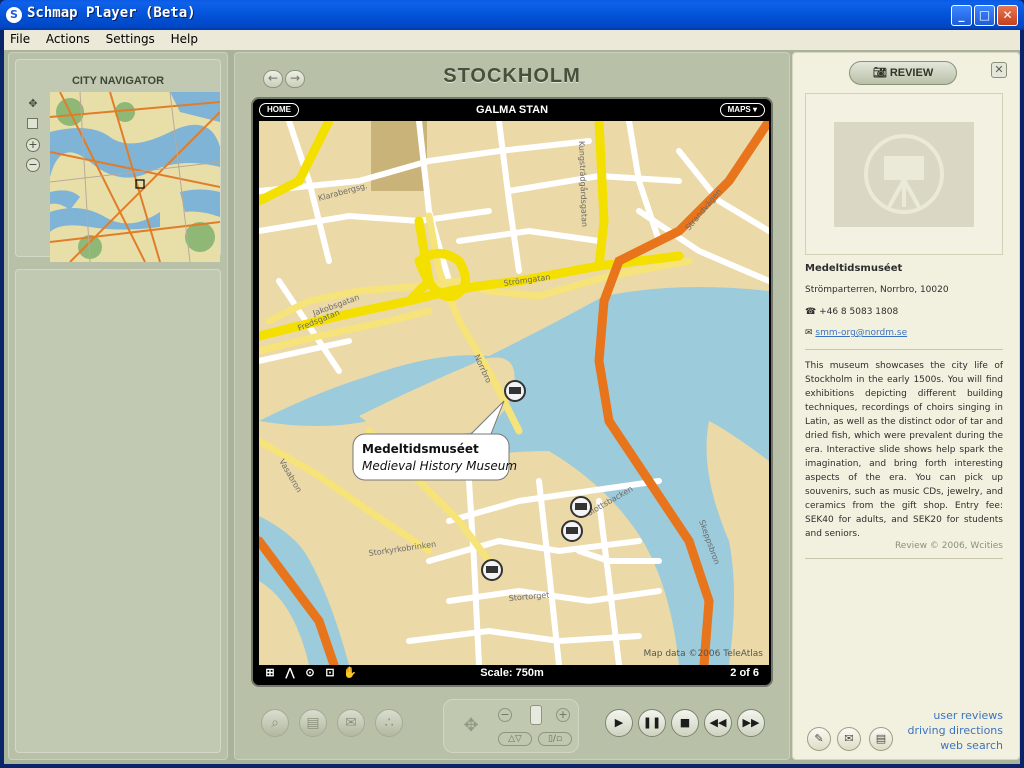  I want to click on footprints-button: ∴, so click(389, 723).